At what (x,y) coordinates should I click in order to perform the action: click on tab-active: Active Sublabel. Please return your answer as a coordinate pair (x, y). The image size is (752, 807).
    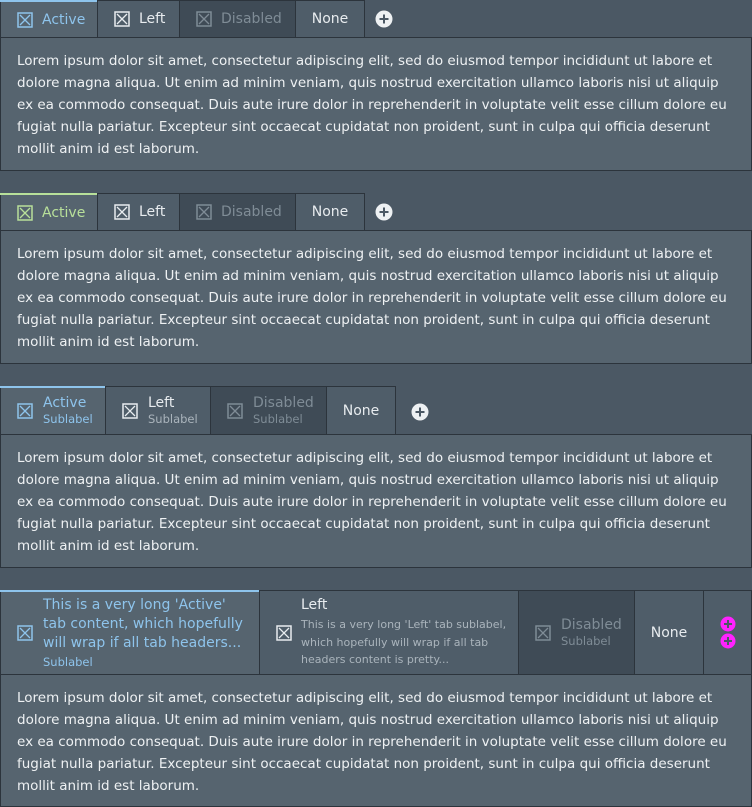
    Looking at the image, I should click on (53, 410).